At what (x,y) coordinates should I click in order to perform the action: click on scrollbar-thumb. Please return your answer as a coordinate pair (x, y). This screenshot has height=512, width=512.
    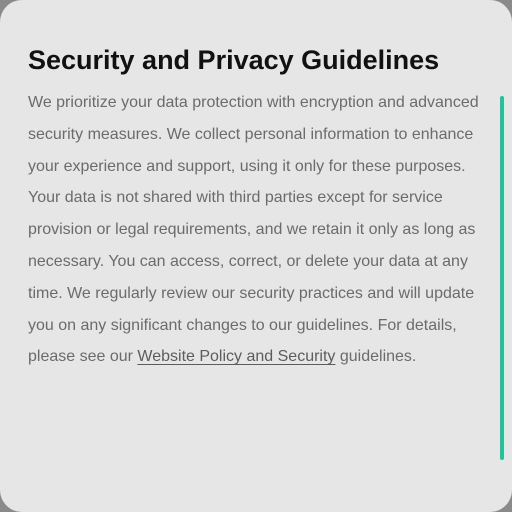
    Looking at the image, I should click on (502, 278).